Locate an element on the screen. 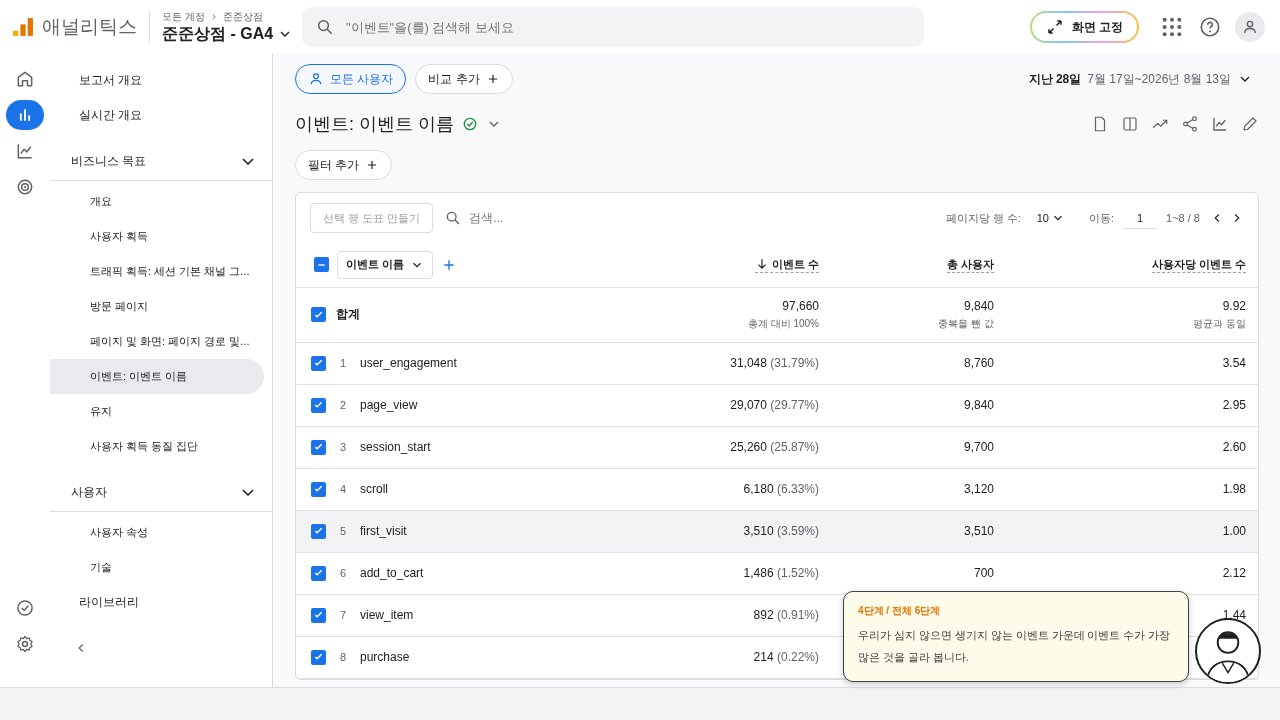 The width and height of the screenshot is (1280, 720). event-name: purchase is located at coordinates (385, 657).